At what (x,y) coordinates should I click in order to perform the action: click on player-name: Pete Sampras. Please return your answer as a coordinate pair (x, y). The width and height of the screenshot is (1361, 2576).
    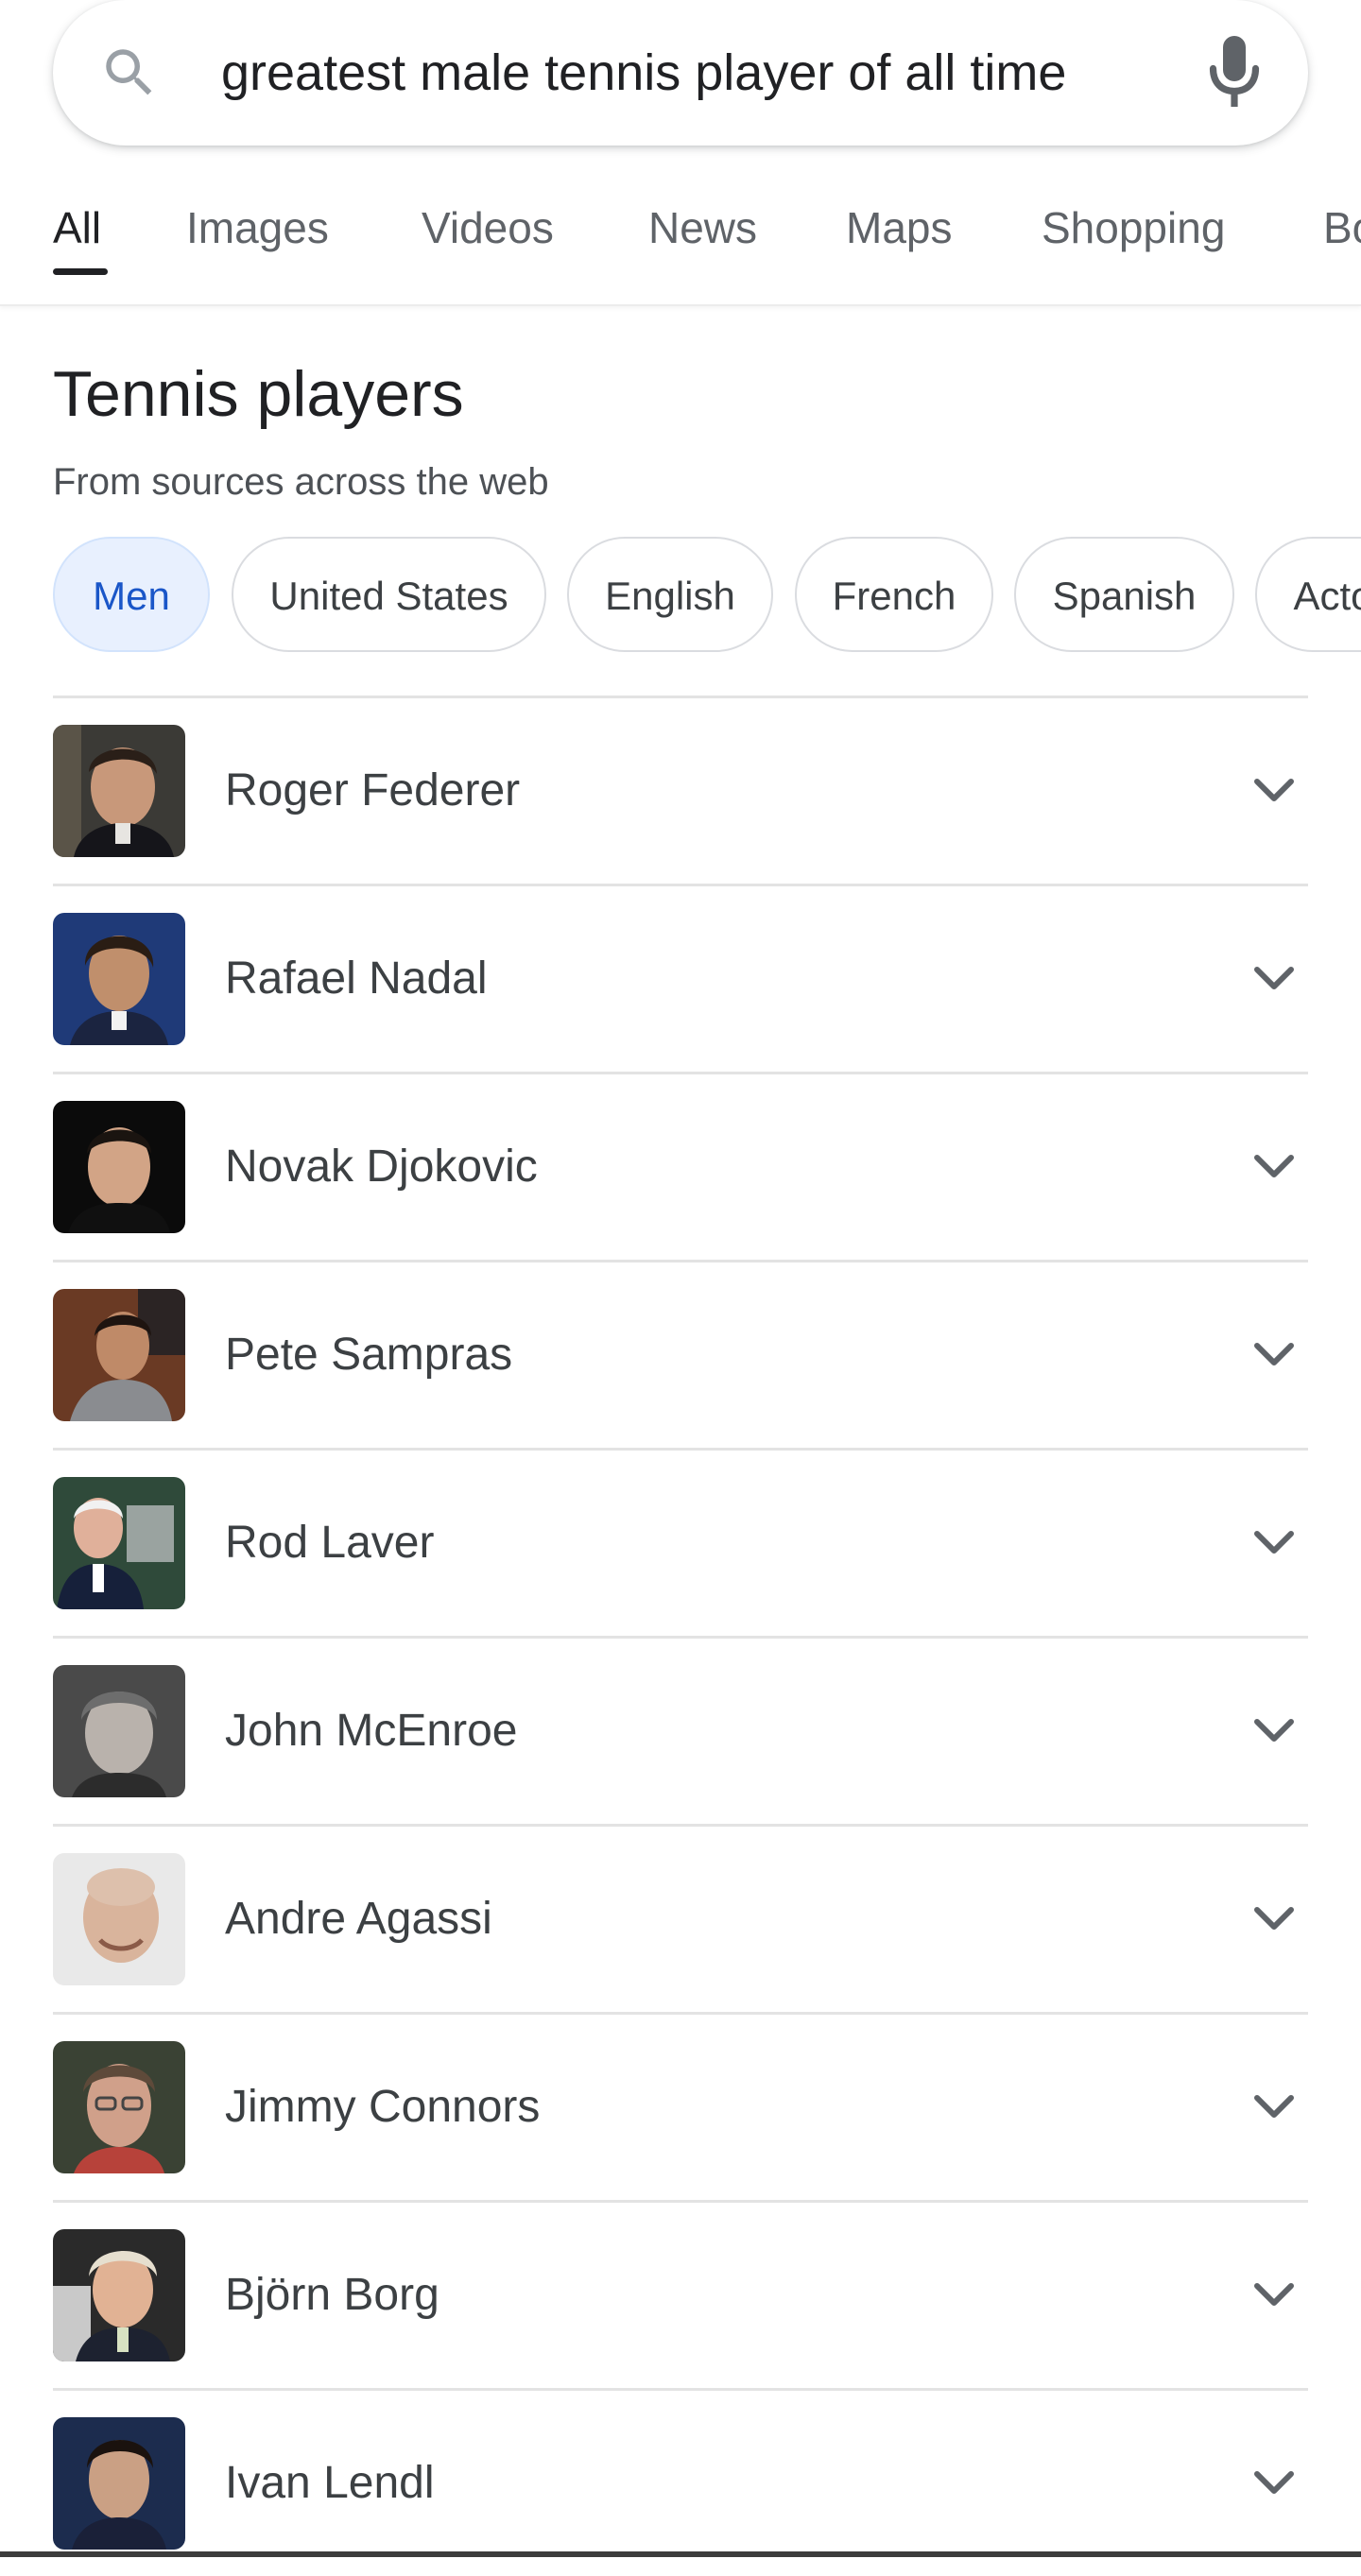
    Looking at the image, I should click on (369, 1355).